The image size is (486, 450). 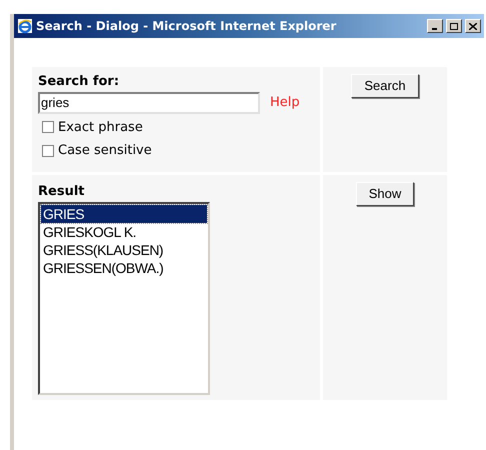 I want to click on window-title: Search - Dialog - Microsoft Internet Explorer, so click(x=187, y=26).